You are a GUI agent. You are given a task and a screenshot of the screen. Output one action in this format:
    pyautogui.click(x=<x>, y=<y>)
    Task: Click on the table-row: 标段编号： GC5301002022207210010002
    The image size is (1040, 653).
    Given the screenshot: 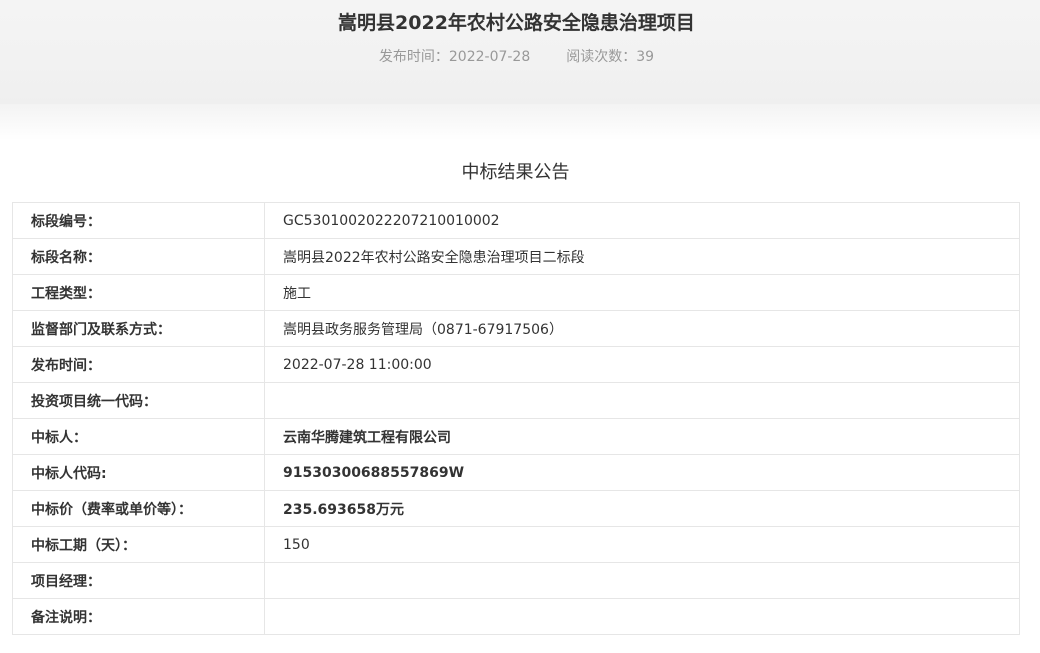 What is the action you would take?
    pyautogui.click(x=516, y=220)
    